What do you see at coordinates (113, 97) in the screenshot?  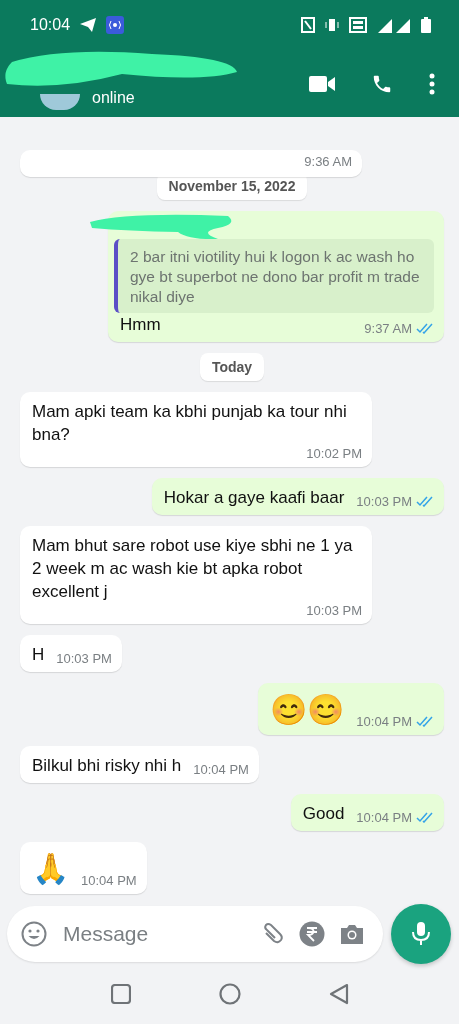 I see `contact-status: online` at bounding box center [113, 97].